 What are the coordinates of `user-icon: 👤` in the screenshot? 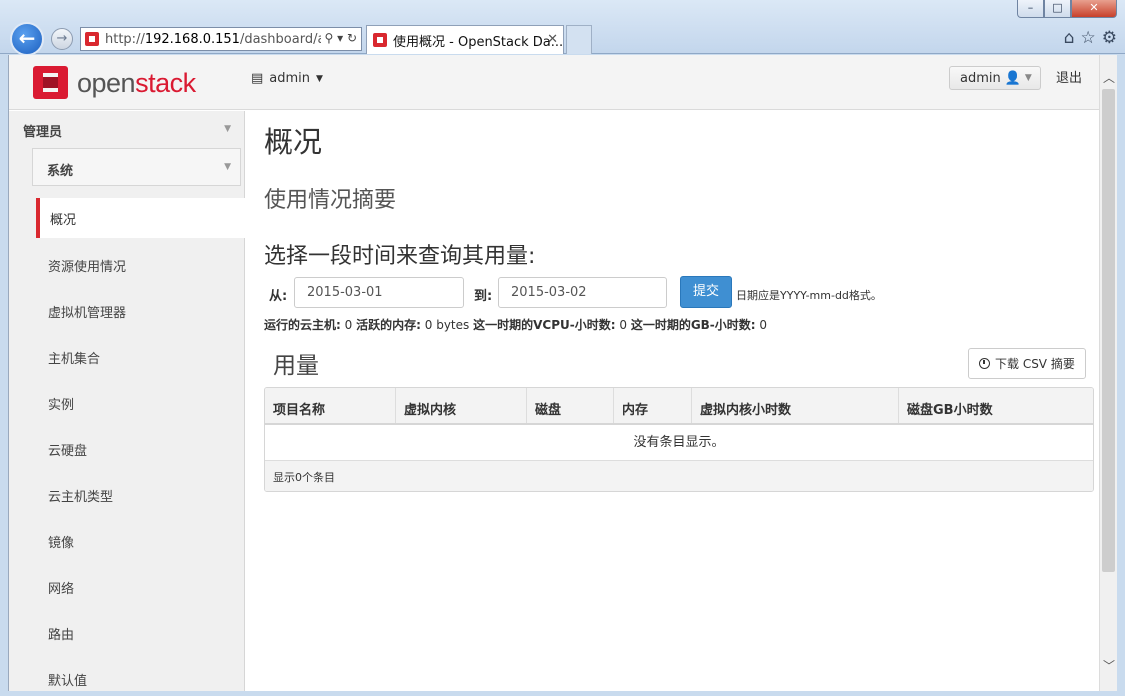 It's located at (1012, 78).